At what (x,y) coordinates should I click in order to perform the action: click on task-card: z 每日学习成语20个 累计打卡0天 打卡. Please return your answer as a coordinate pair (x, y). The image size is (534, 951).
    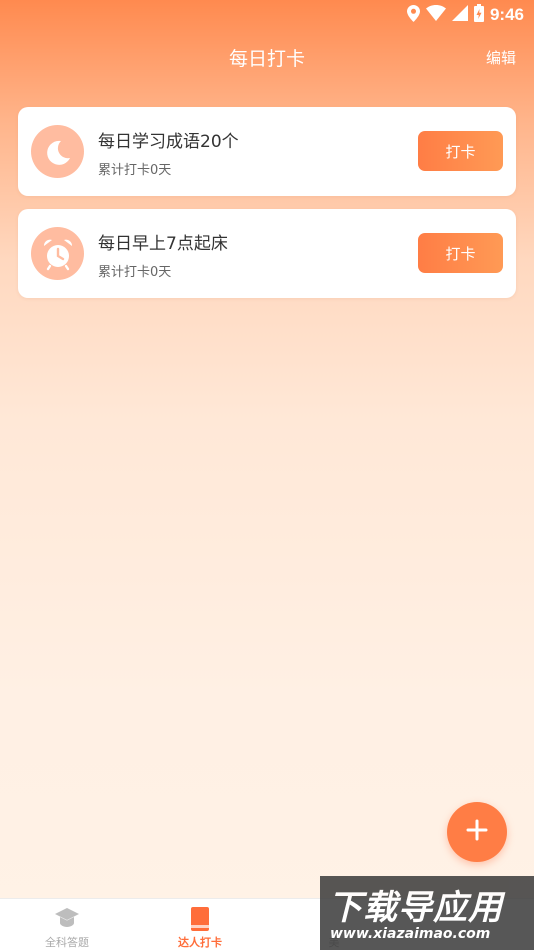
    Looking at the image, I should click on (267, 151).